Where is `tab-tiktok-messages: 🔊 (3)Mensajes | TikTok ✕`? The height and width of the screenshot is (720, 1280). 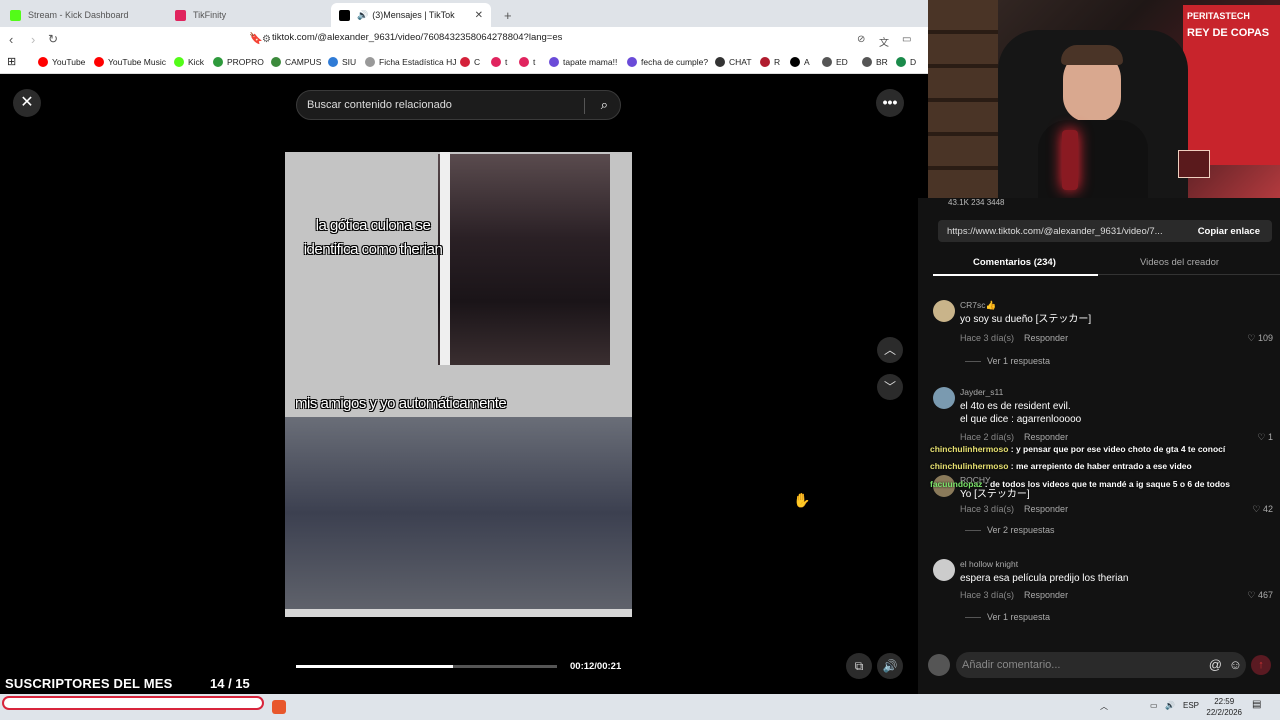 tab-tiktok-messages: 🔊 (3)Mensajes | TikTok ✕ is located at coordinates (411, 15).